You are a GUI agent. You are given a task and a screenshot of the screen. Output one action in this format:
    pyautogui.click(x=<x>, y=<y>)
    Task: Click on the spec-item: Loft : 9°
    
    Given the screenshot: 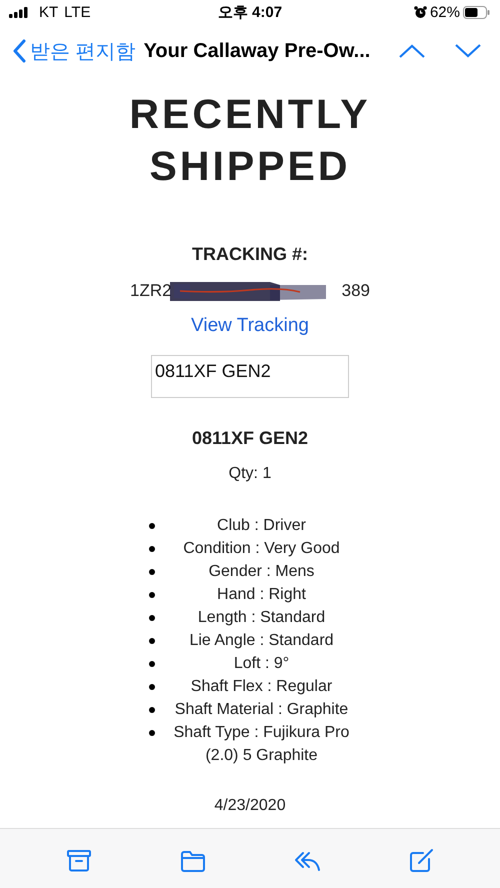 What is the action you would take?
    pyautogui.click(x=261, y=664)
    